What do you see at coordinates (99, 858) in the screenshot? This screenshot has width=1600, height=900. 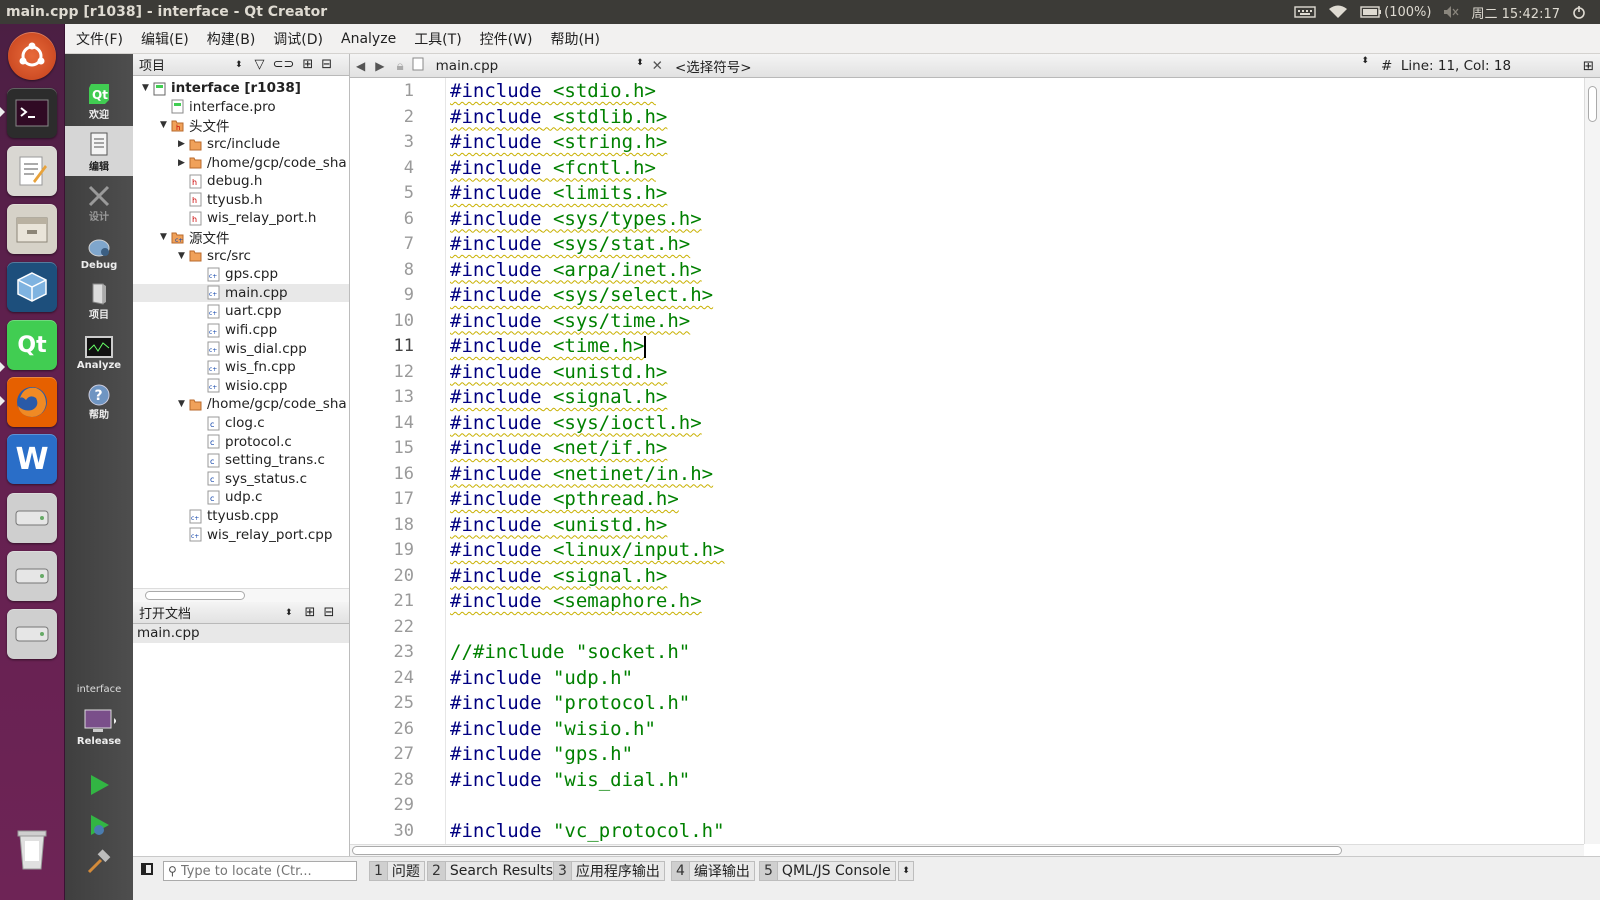 I see `build-button` at bounding box center [99, 858].